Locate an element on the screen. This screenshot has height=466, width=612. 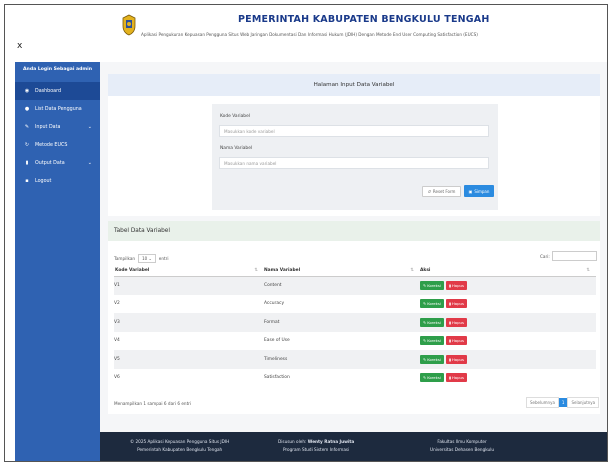
entries-select: 10 ⌄ is located at coordinates (147, 258).